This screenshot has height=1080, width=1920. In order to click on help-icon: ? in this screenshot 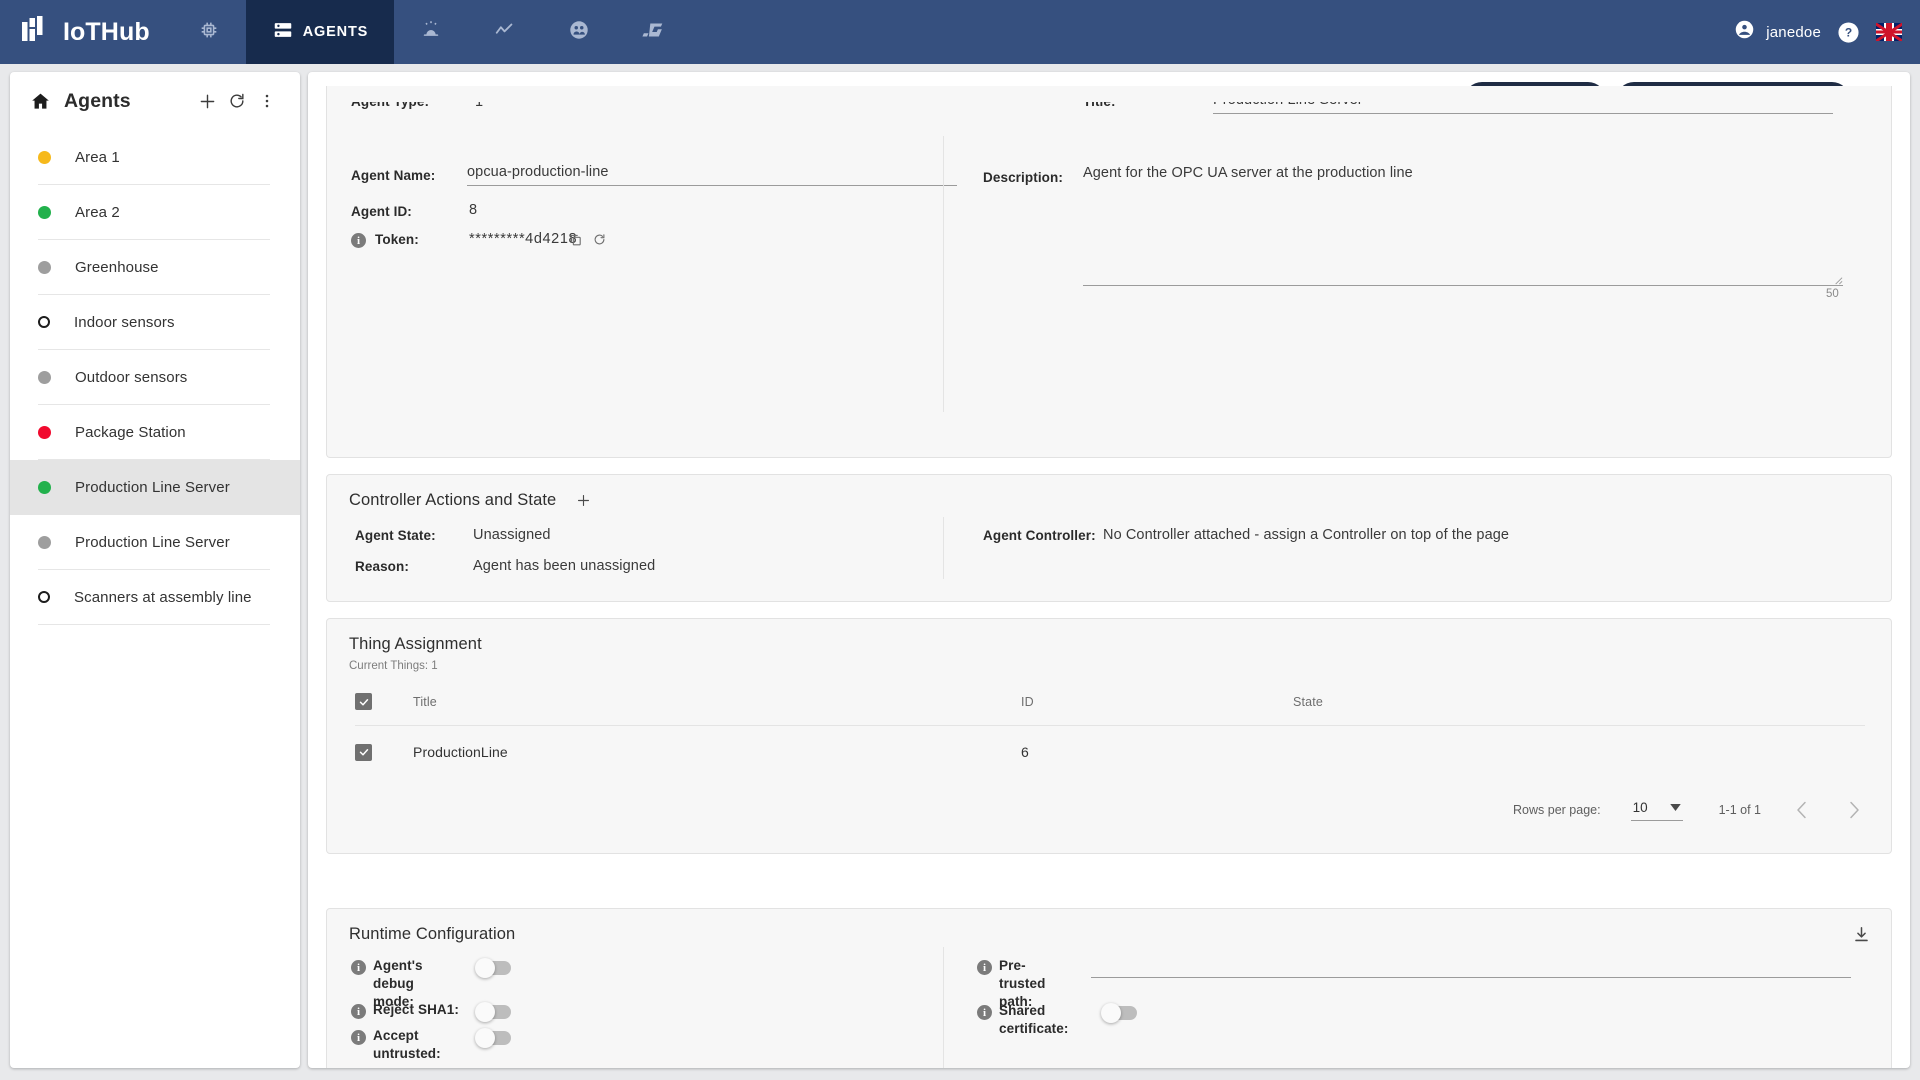, I will do `click(1848, 32)`.